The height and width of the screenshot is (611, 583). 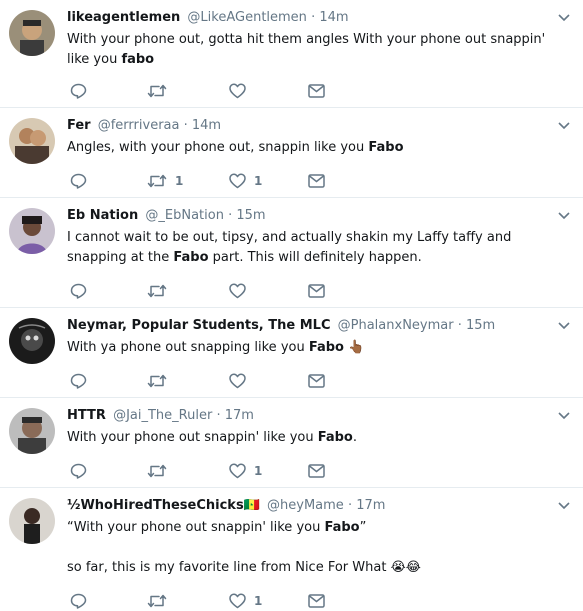 I want to click on tweet-header: HTTR @Jai_The_Ruler · 17m, so click(x=160, y=416).